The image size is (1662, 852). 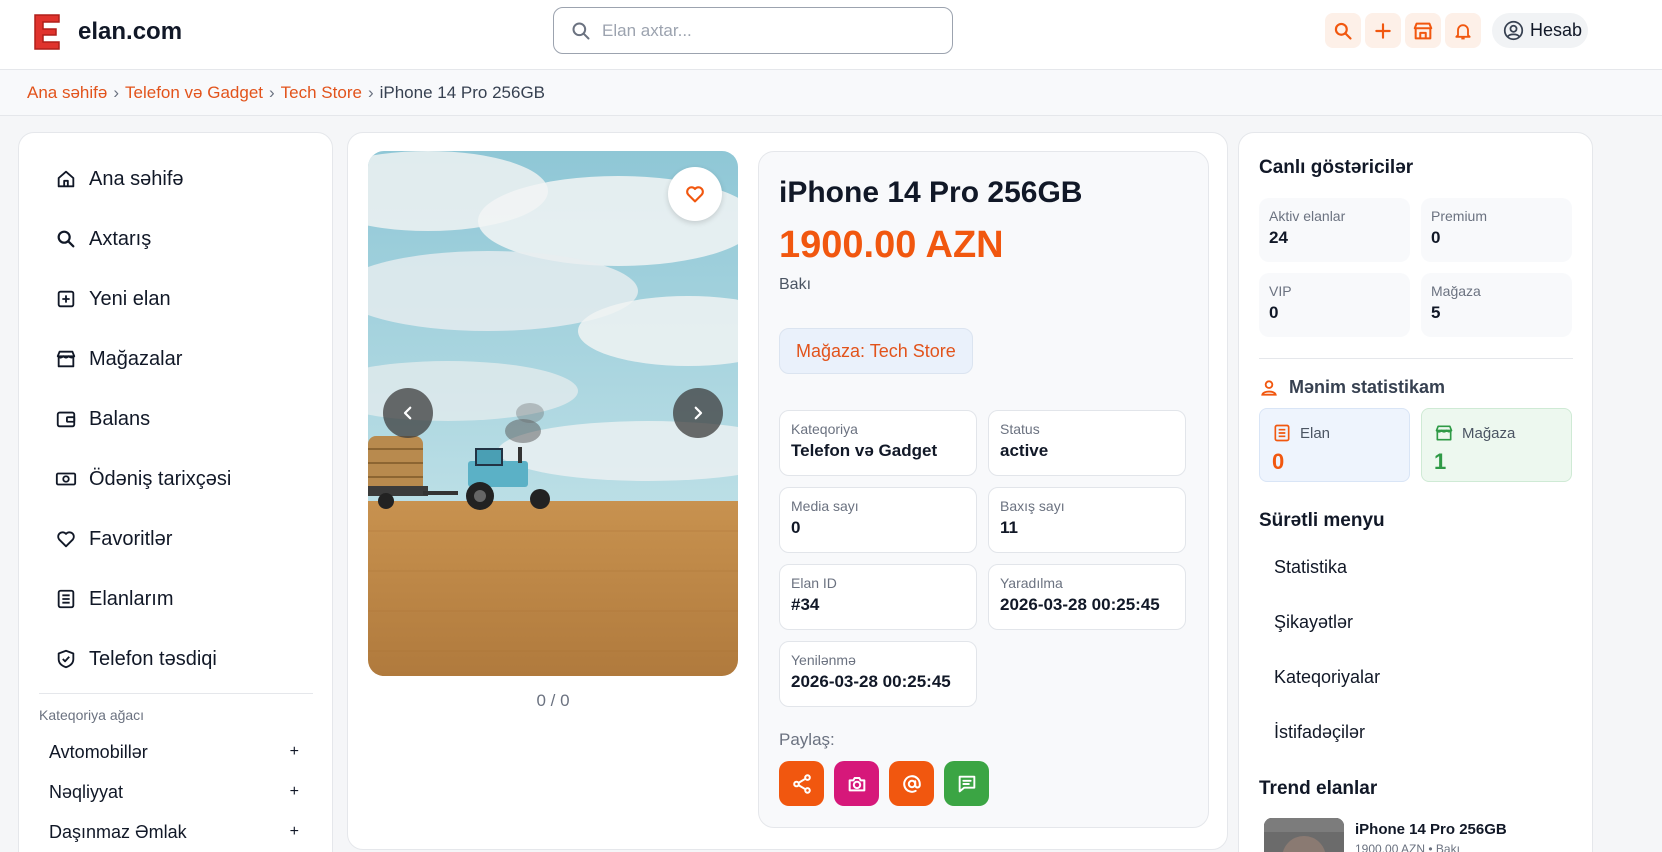 I want to click on category-item: Nəqliyyat +, so click(x=174, y=792).